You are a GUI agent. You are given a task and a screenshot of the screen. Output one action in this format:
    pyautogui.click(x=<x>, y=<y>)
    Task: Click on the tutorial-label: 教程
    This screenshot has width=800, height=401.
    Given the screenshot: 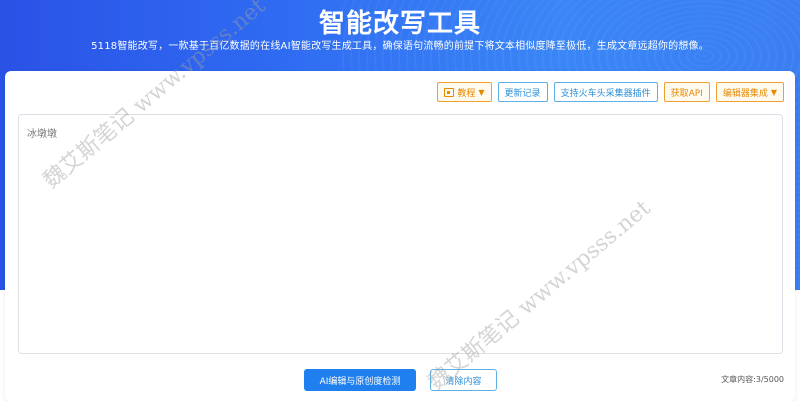 What is the action you would take?
    pyautogui.click(x=466, y=93)
    